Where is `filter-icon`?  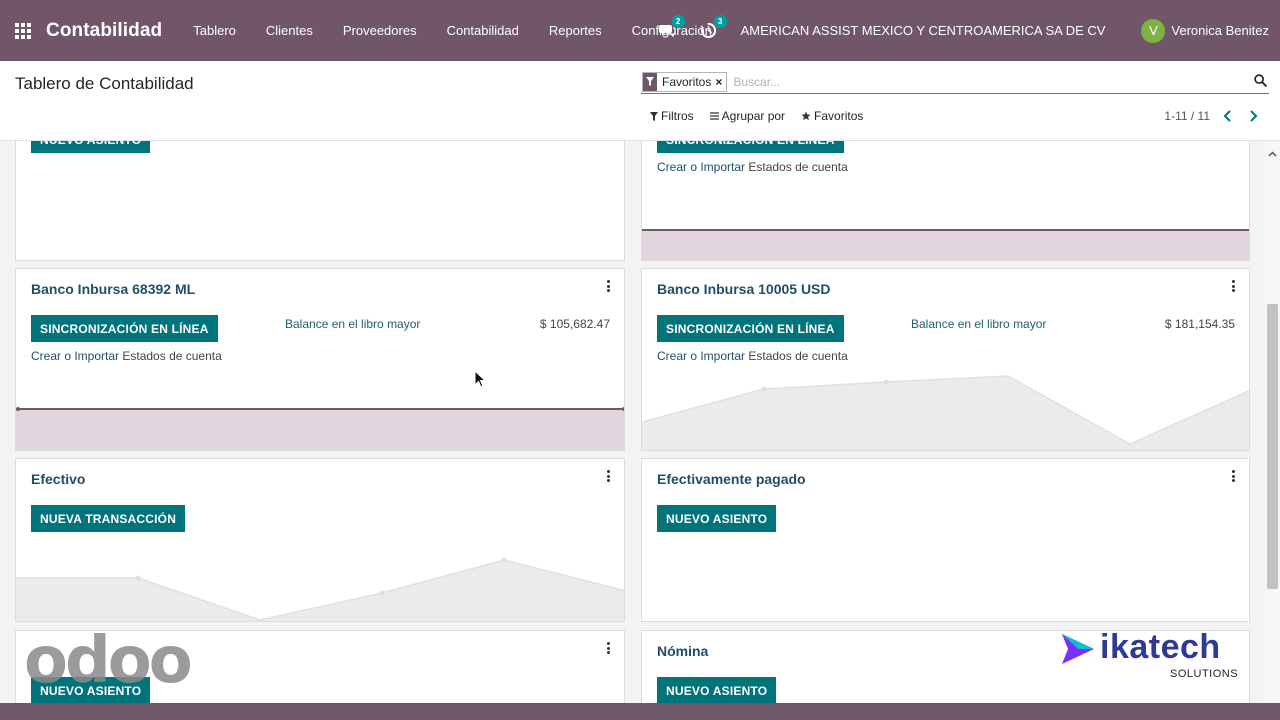
filter-icon is located at coordinates (654, 116).